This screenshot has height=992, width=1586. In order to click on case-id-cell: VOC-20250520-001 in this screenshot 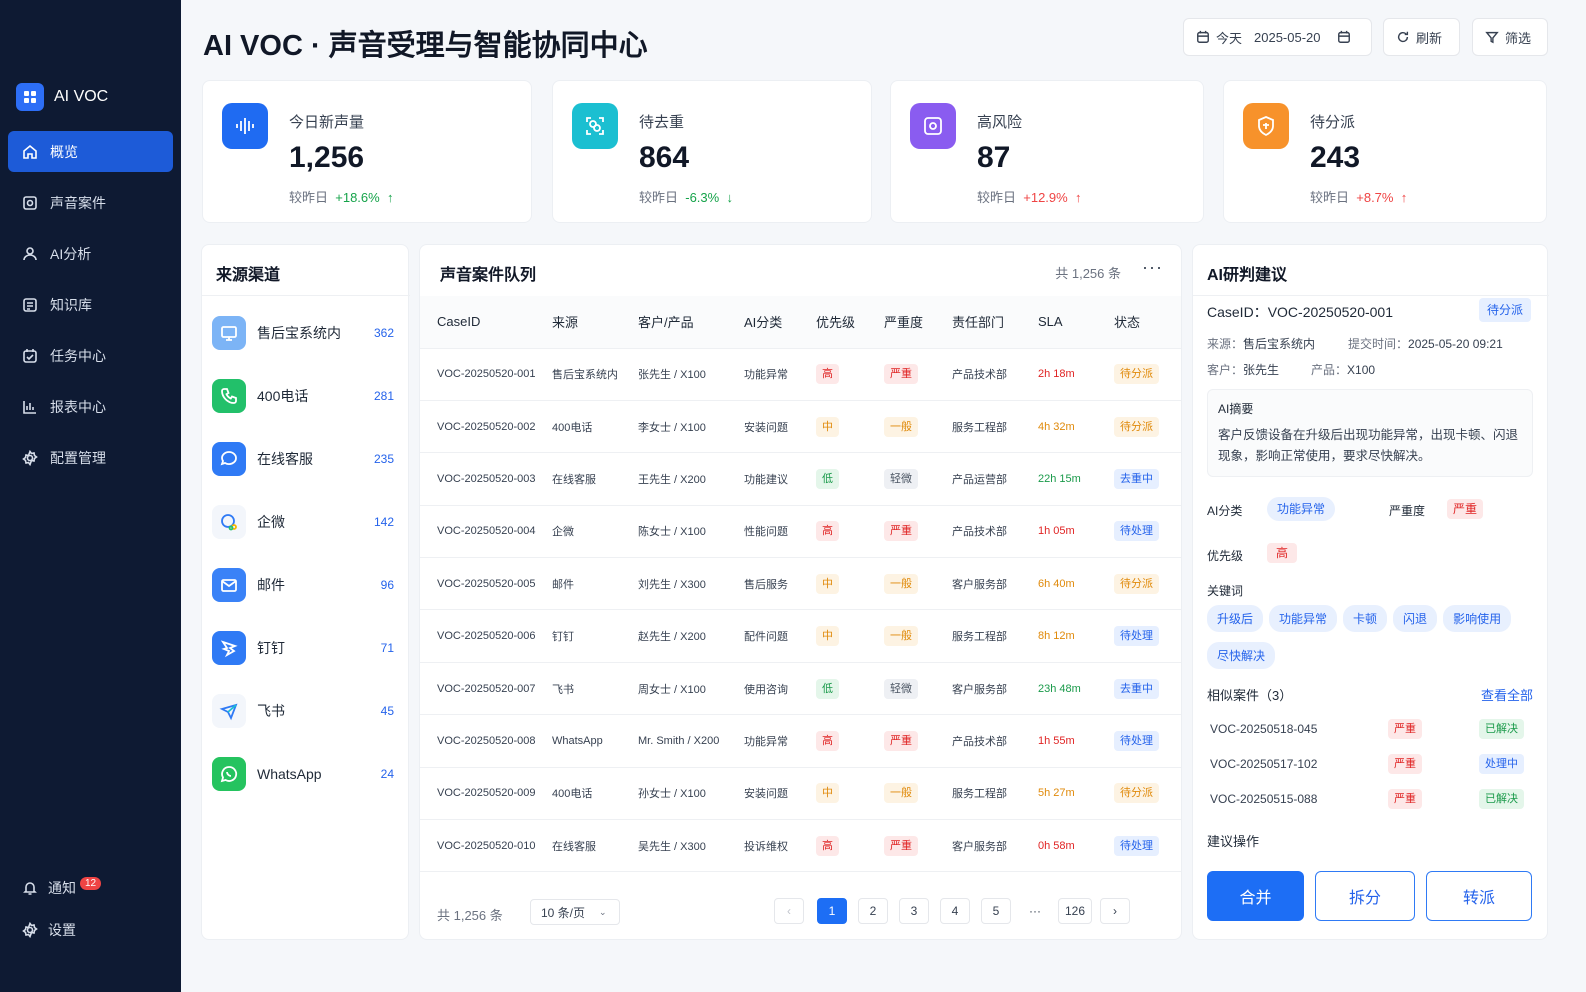, I will do `click(486, 374)`.